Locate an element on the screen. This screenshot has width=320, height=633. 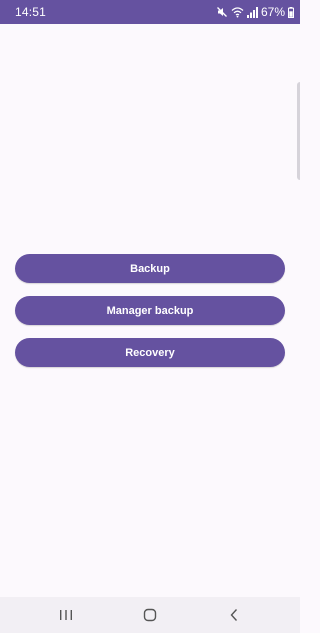
recent-apps-icon is located at coordinates (66, 615).